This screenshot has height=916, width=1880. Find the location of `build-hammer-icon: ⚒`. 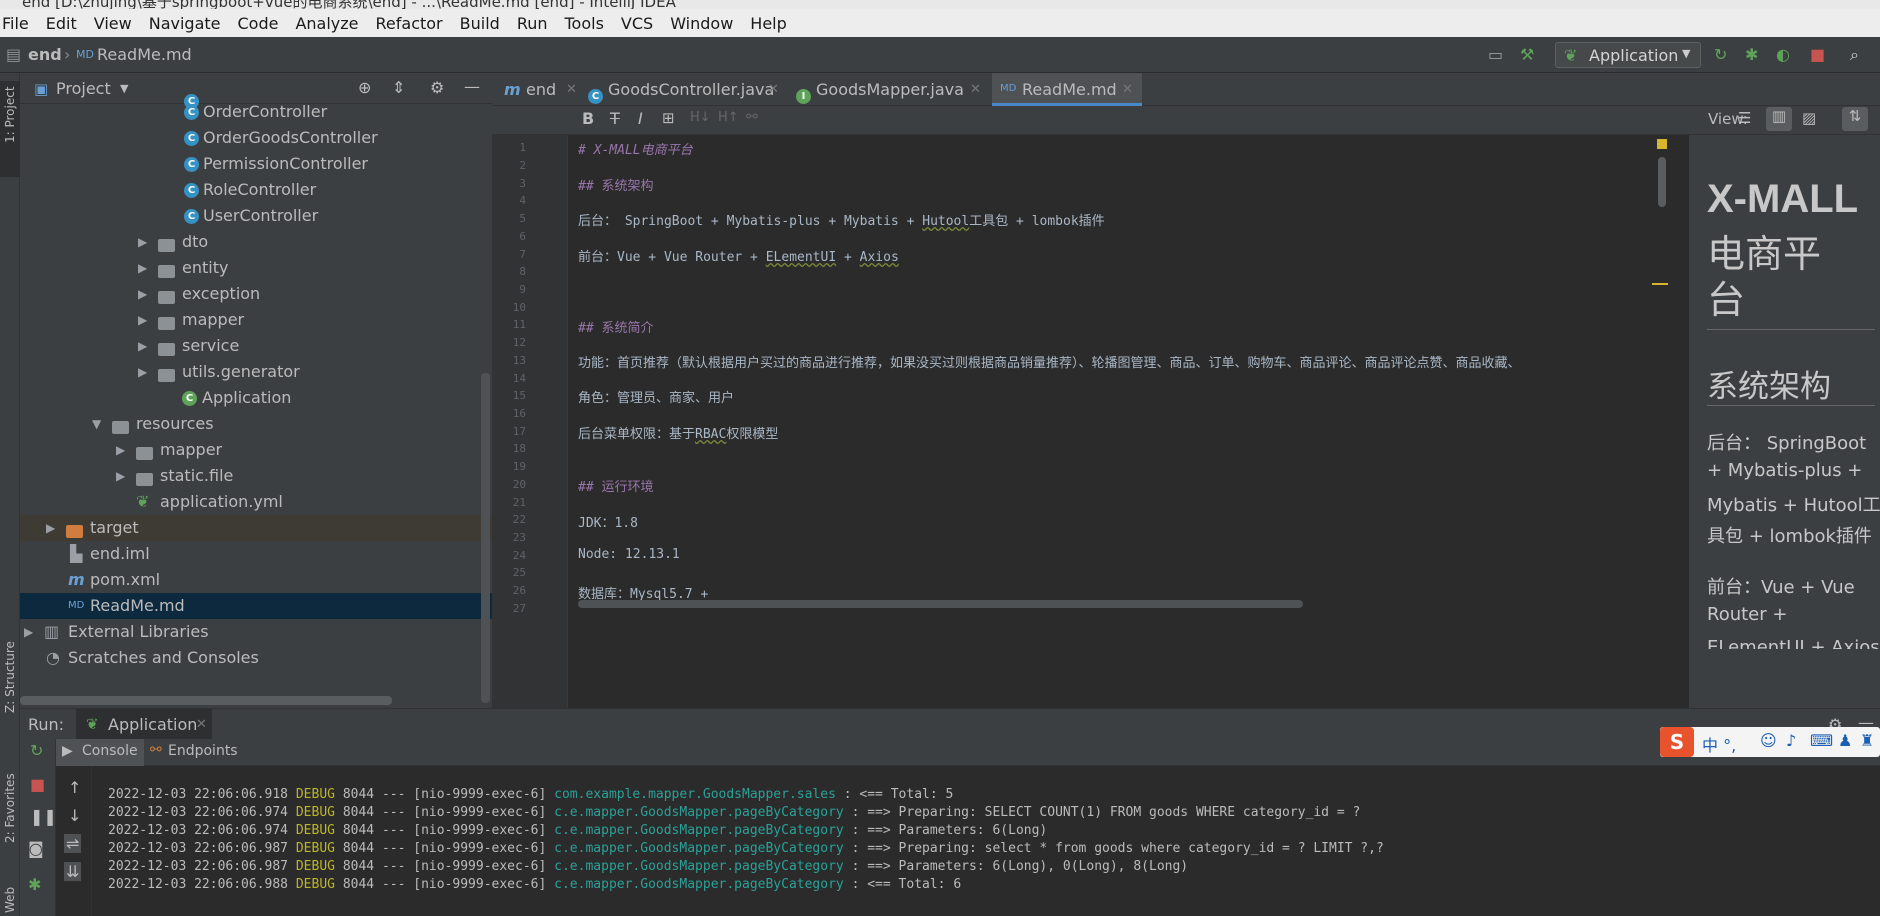

build-hammer-icon: ⚒ is located at coordinates (1527, 55).